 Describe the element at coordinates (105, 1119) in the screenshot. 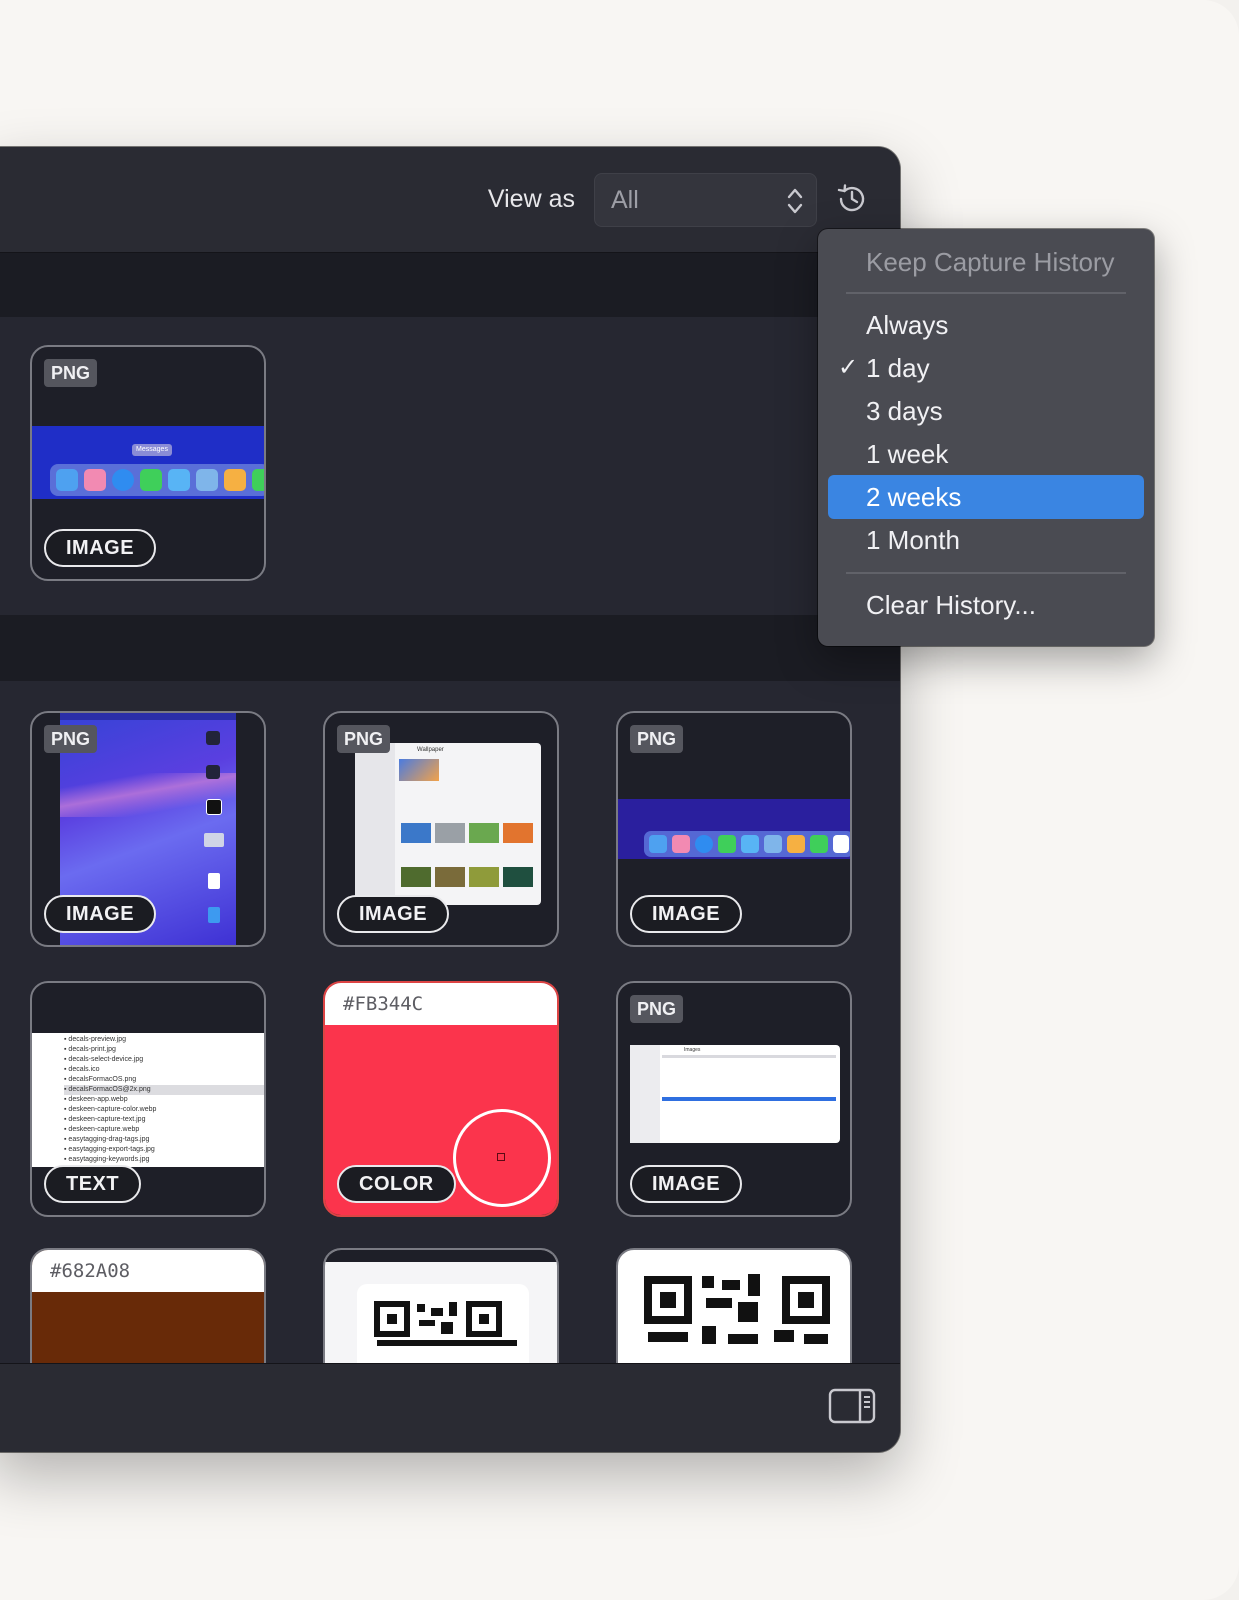

I see `file-list-row: ▪ deskeen-capture-text.jpg` at that location.